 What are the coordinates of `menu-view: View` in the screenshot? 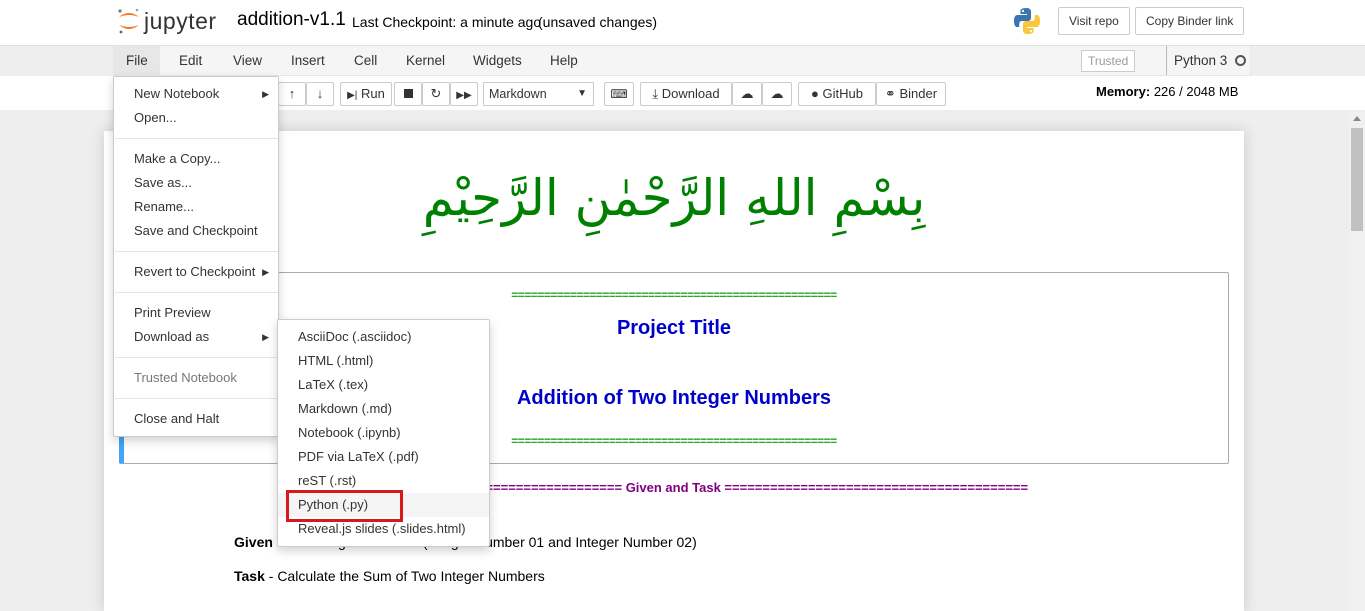 It's located at (247, 60).